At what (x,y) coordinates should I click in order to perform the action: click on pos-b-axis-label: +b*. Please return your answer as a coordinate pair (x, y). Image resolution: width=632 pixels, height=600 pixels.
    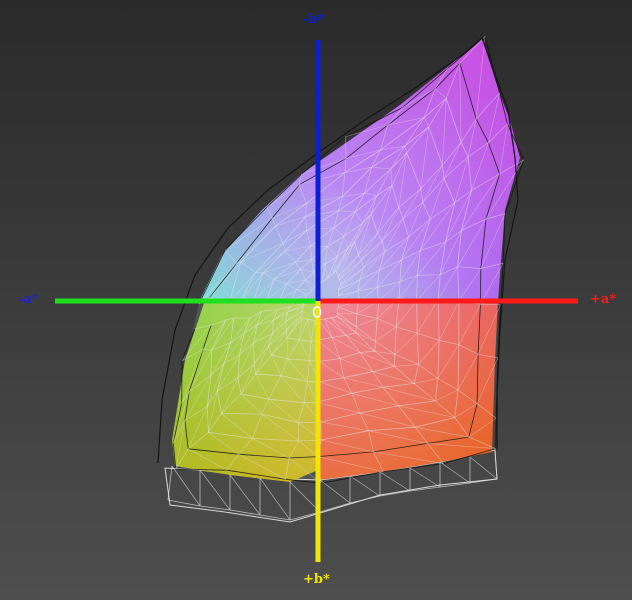
    Looking at the image, I should click on (316, 579).